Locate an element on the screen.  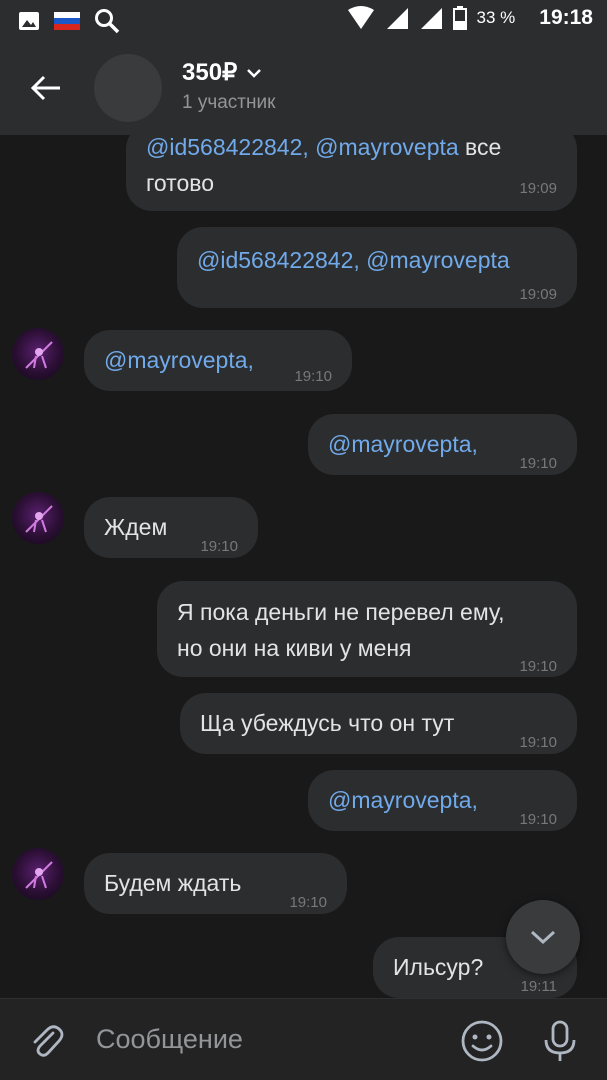
wifi-icon is located at coordinates (360, 17).